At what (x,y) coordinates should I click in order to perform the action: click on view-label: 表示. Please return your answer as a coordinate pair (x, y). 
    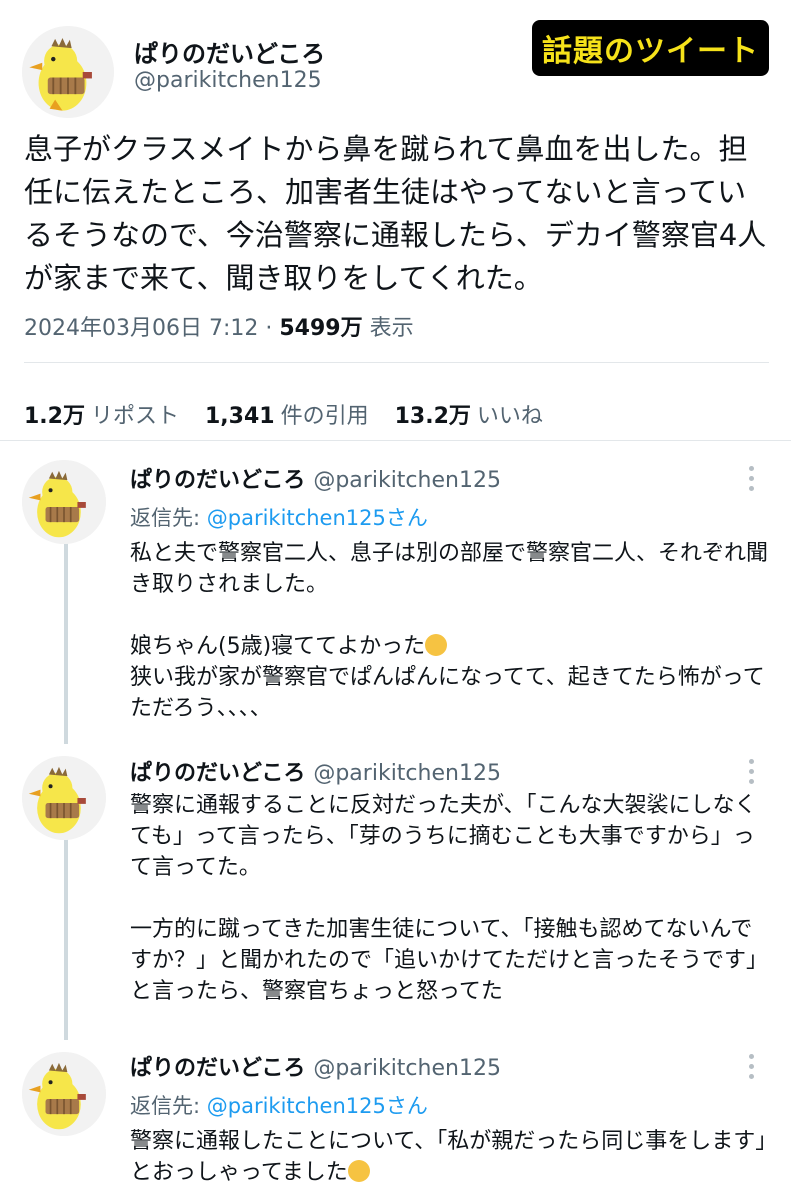
    Looking at the image, I should click on (388, 328).